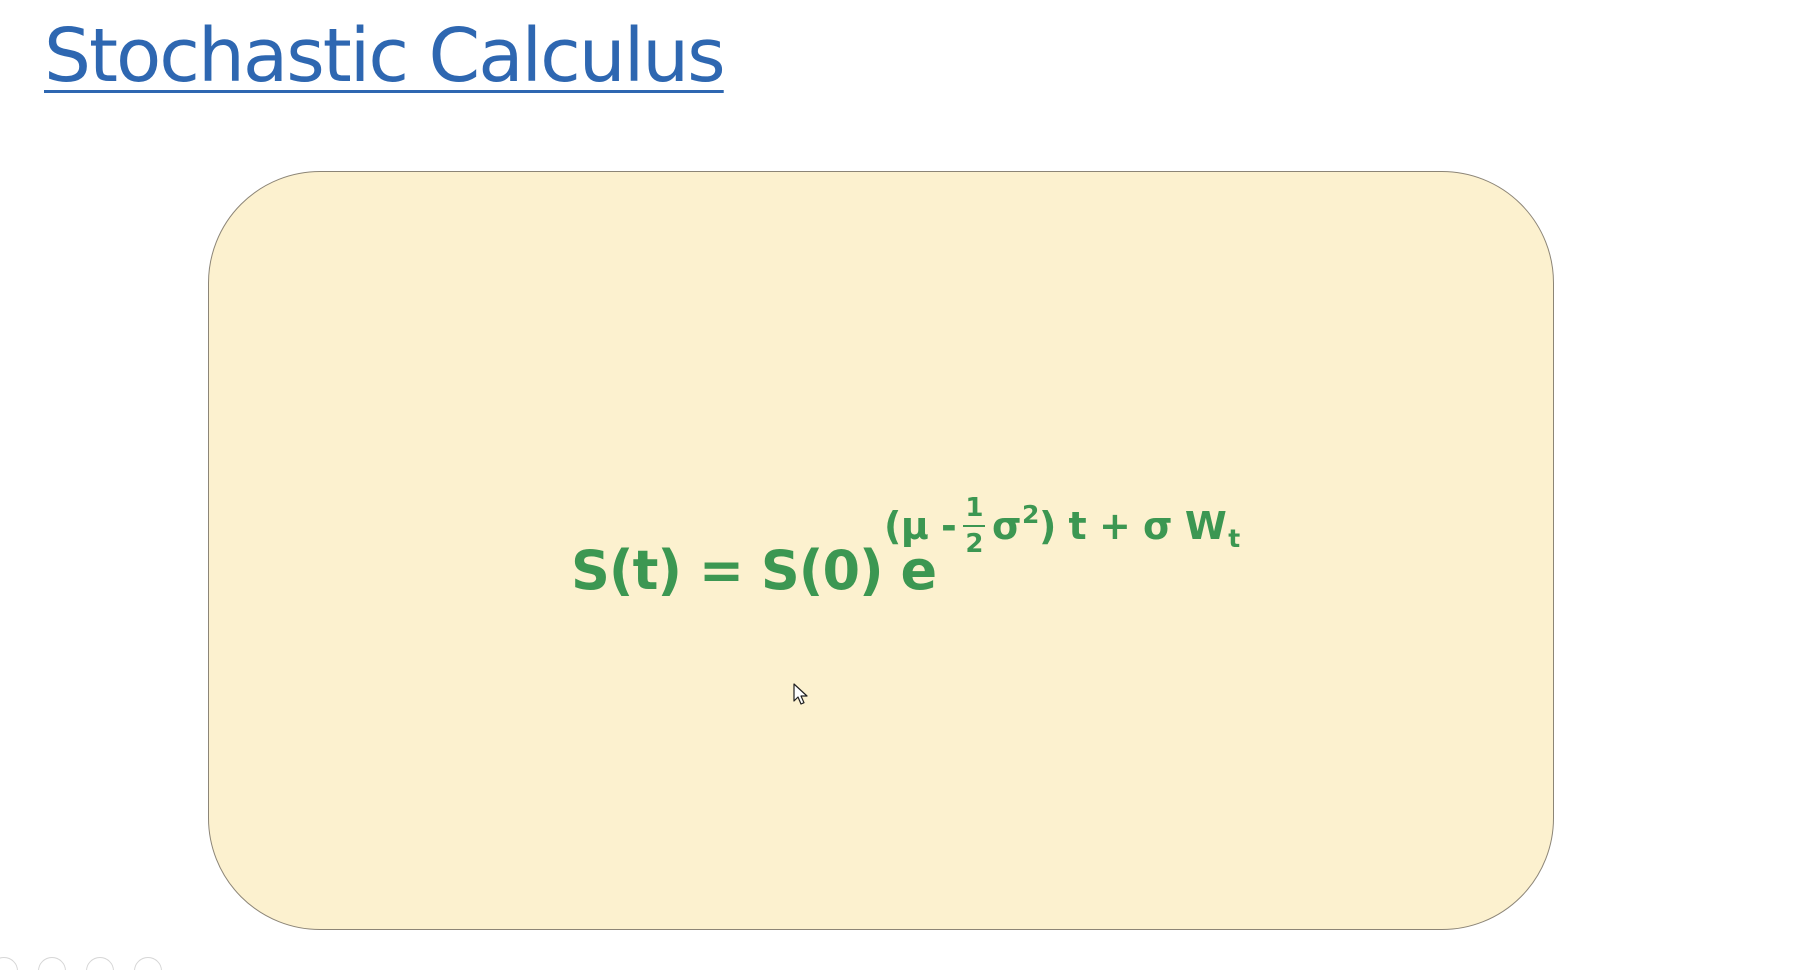  What do you see at coordinates (1234, 538) in the screenshot?
I see `wiener-subscript: t` at bounding box center [1234, 538].